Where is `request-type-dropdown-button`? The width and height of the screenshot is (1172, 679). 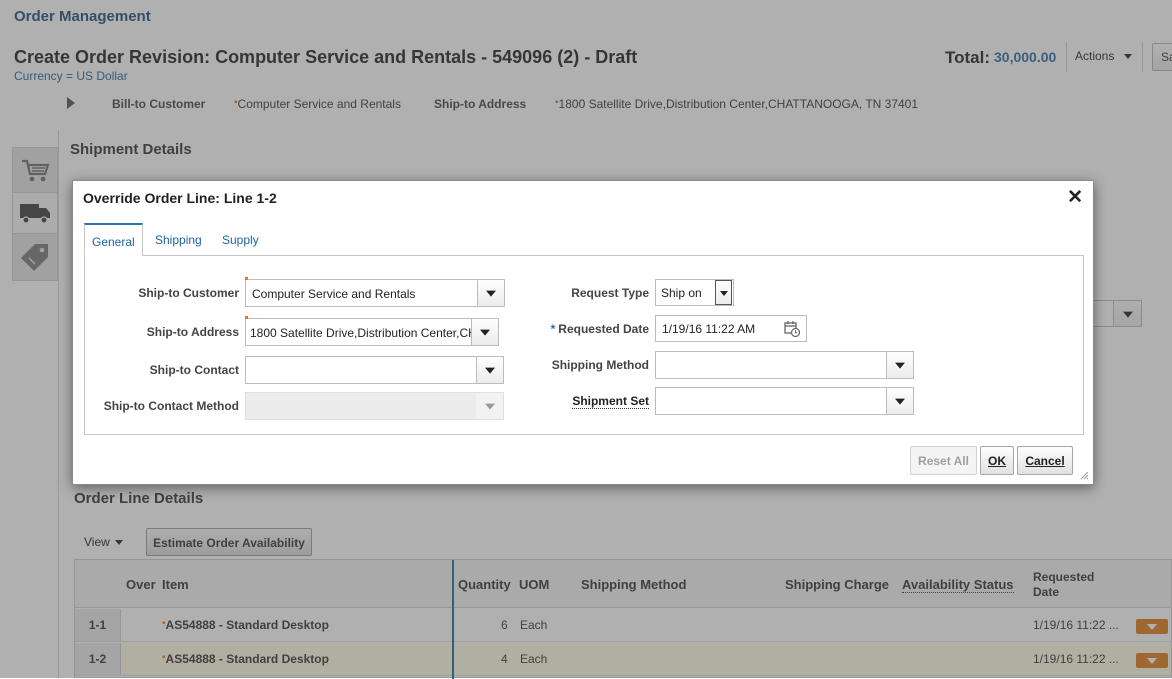
request-type-dropdown-button is located at coordinates (723, 292).